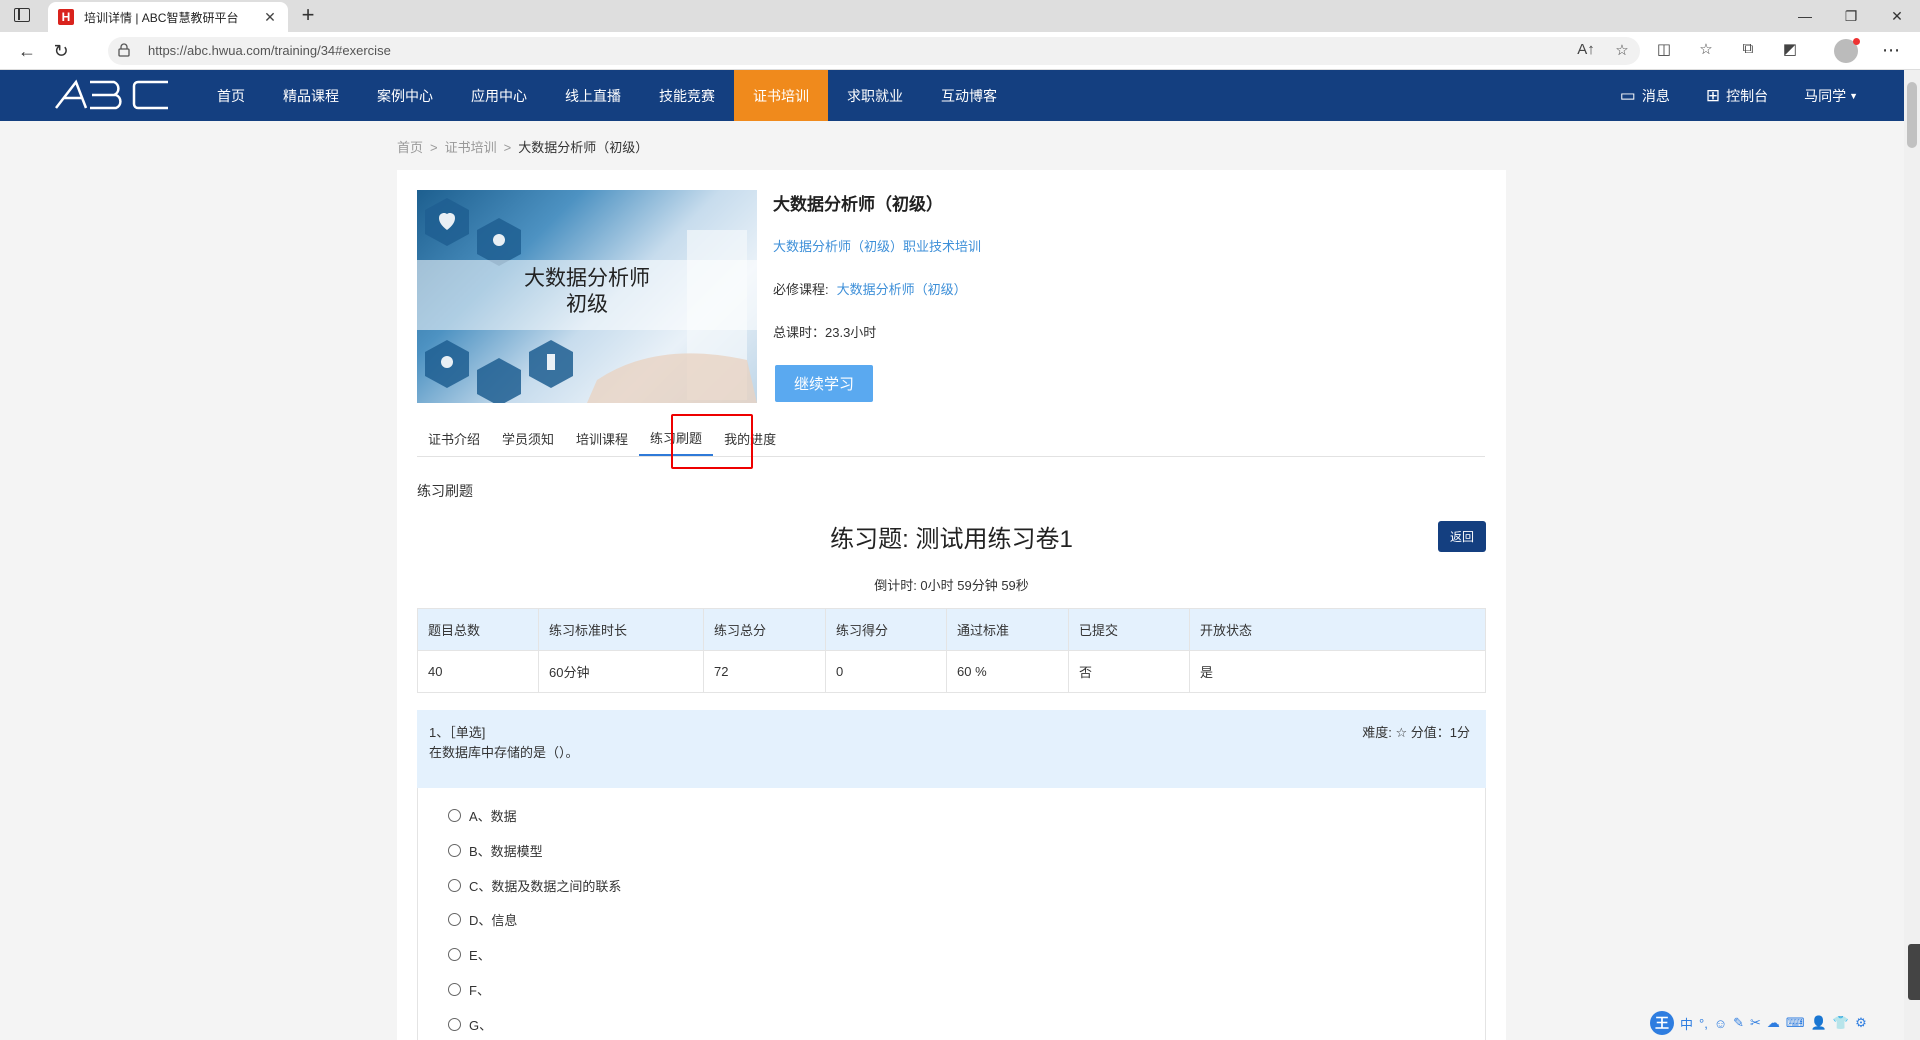 This screenshot has width=1920, height=1040. Describe the element at coordinates (1897, 16) in the screenshot. I see `close-window-icon: ✕` at that location.